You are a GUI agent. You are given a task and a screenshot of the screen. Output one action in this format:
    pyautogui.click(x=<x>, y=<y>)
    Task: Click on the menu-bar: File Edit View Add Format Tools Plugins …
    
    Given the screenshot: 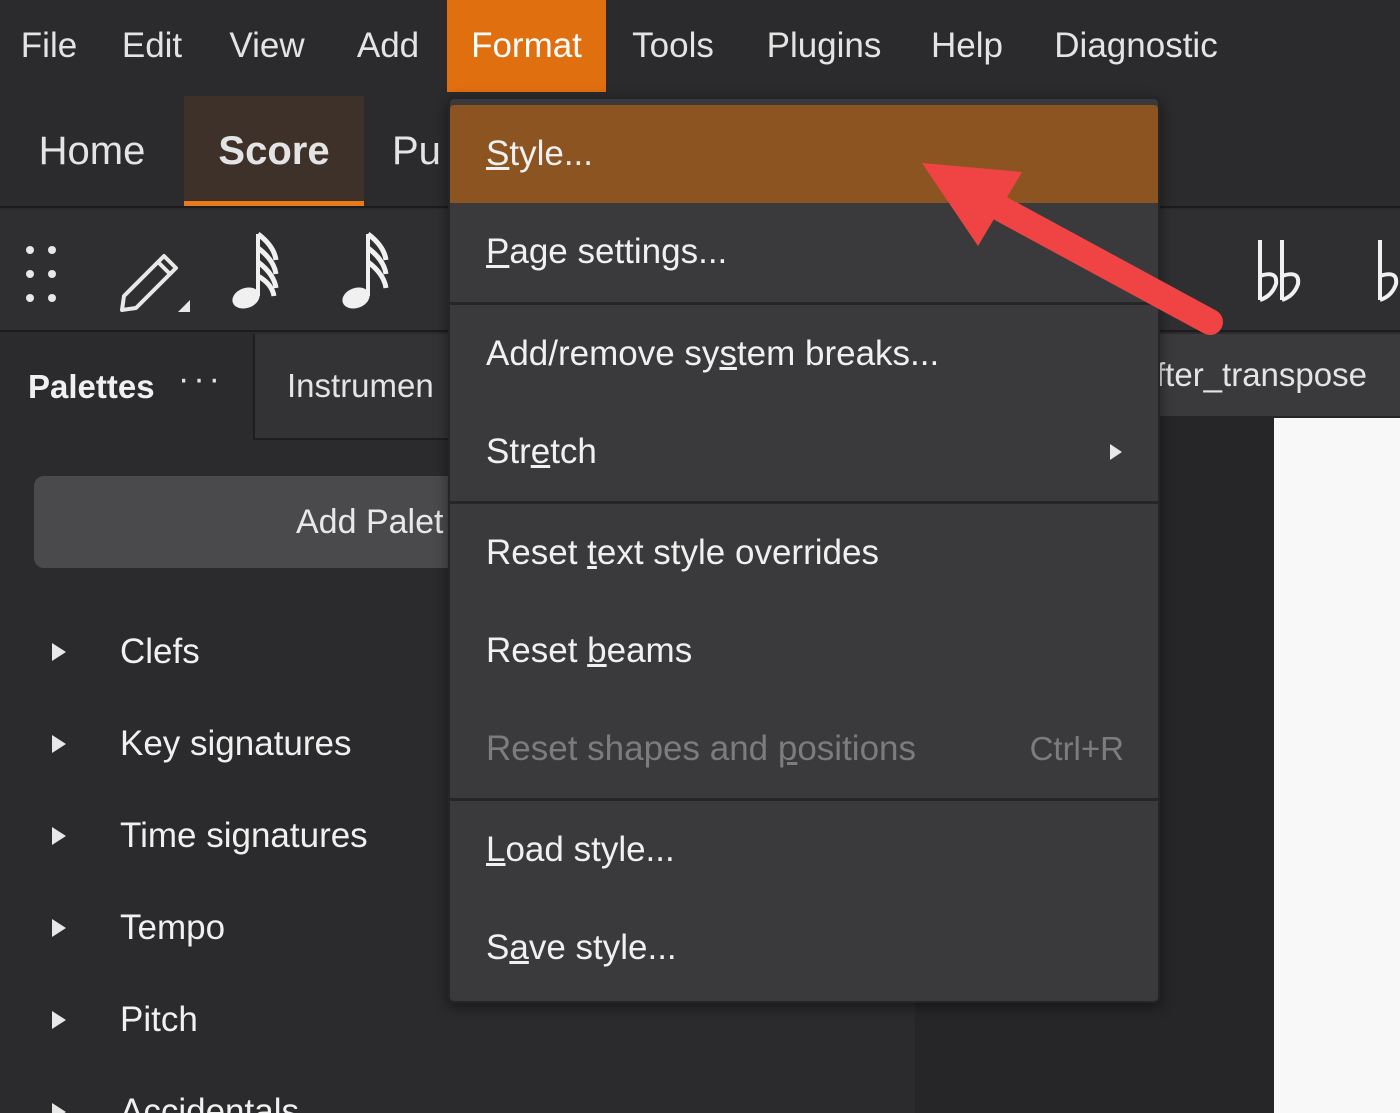 What is the action you would take?
    pyautogui.click(x=700, y=46)
    